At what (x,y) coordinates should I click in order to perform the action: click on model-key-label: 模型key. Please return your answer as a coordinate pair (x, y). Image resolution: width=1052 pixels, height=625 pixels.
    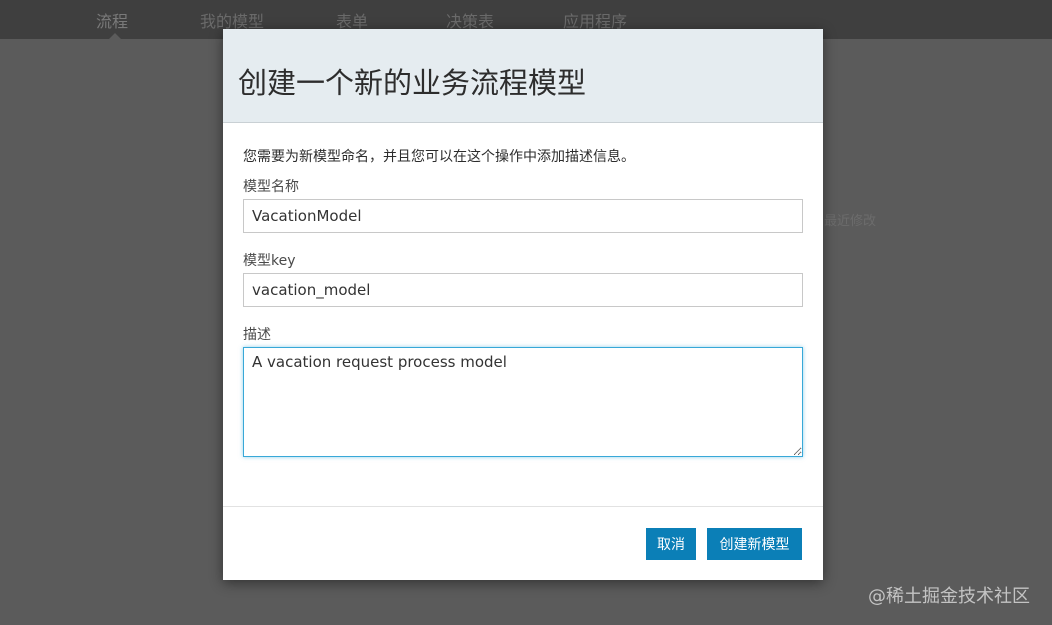
    Looking at the image, I should click on (269, 261).